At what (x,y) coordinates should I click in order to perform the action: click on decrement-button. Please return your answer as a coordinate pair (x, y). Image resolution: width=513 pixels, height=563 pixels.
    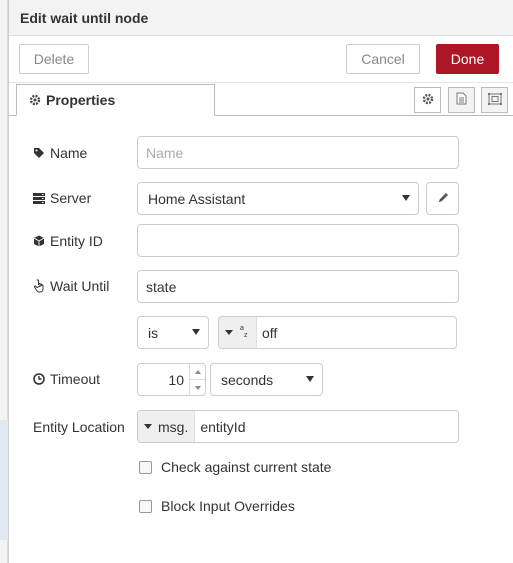
    Looking at the image, I should click on (197, 387).